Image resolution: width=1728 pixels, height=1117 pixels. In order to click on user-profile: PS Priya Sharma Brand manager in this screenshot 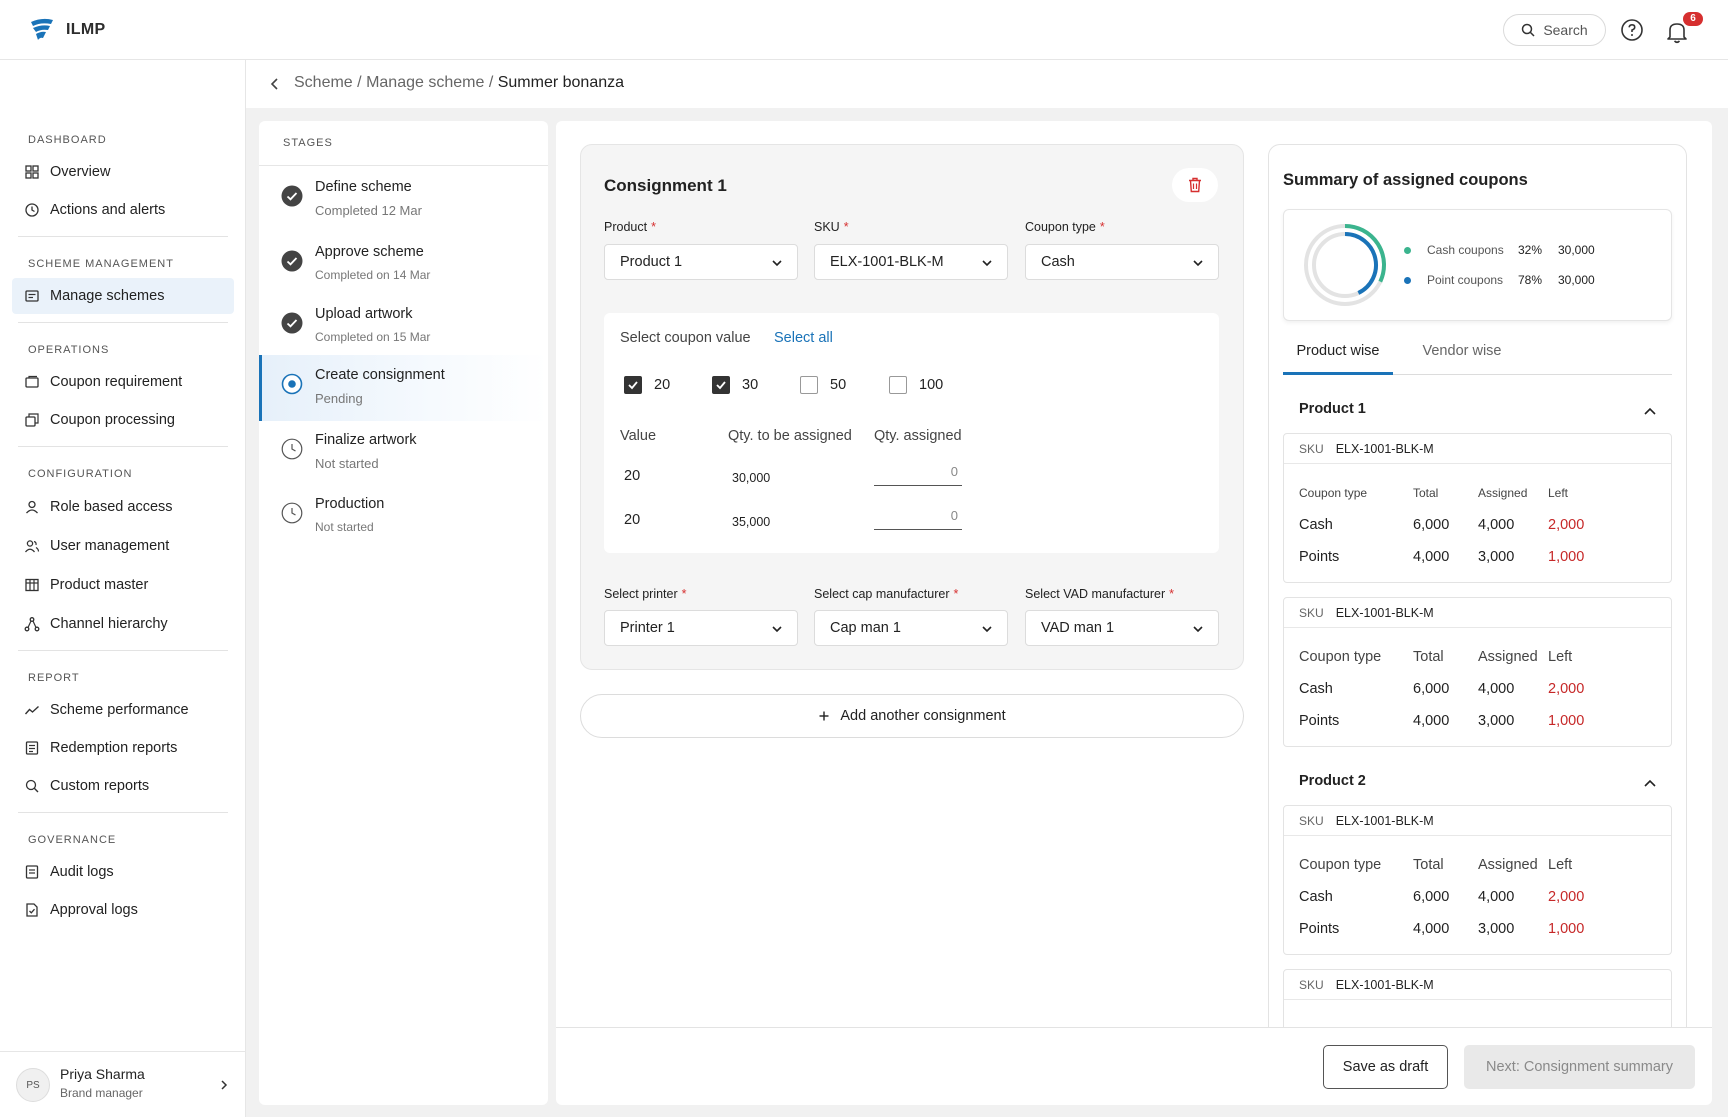, I will do `click(123, 1084)`.